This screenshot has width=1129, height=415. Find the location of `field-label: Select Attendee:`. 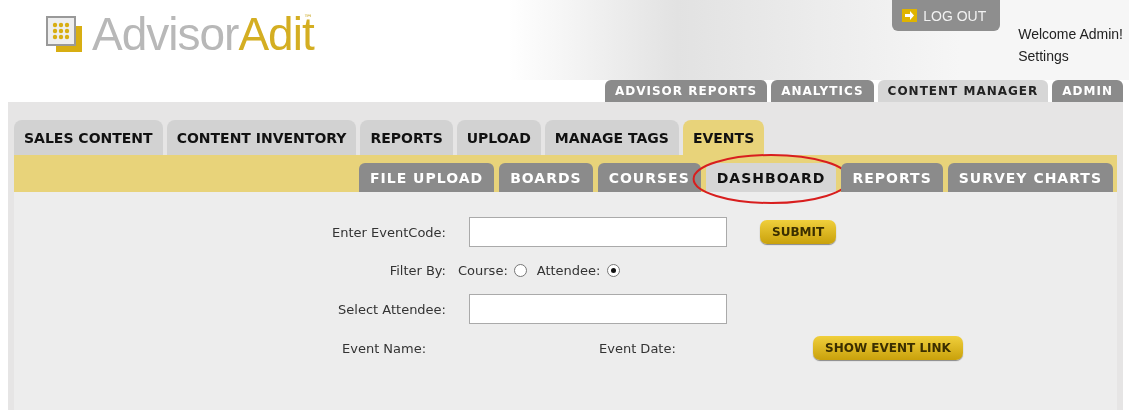

field-label: Select Attendee: is located at coordinates (391, 309).